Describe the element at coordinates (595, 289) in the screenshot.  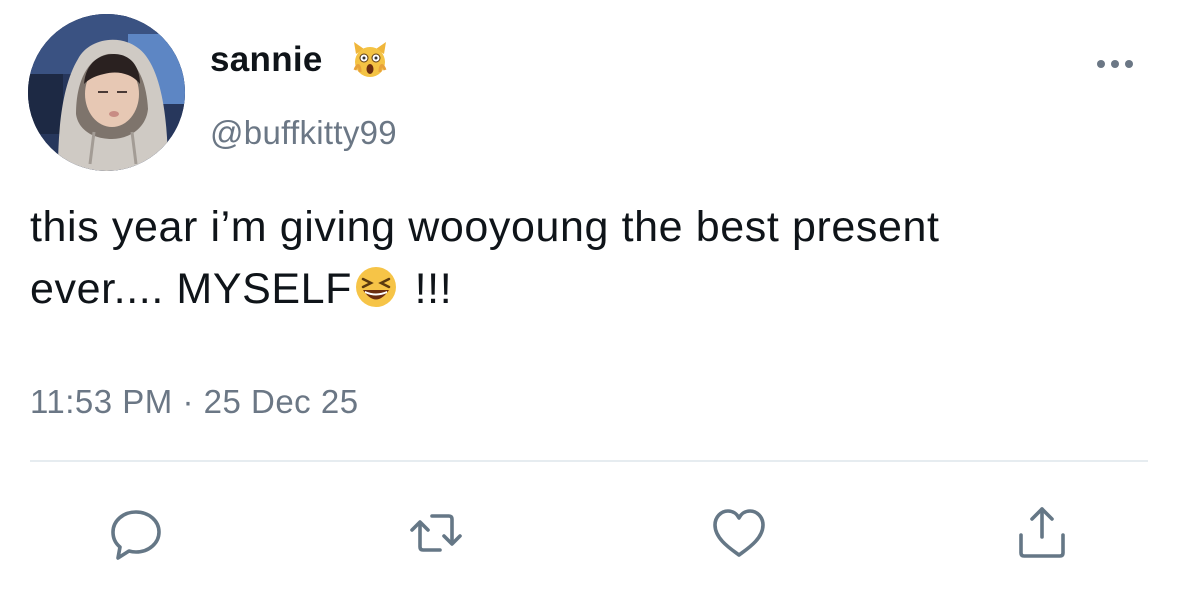
I see `tweet-text-line: ever.... MYSELF !!!` at that location.